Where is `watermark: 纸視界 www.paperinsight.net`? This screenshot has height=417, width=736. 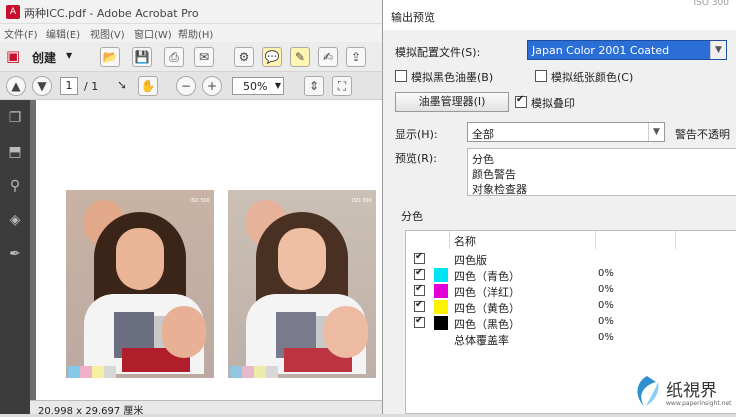
watermark: 纸視界 www.paperinsight.net is located at coordinates (683, 393).